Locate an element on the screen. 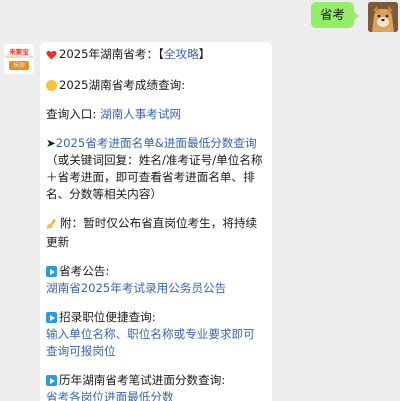 The image size is (400, 401). line-notice: 附：暂时仅公布省直岗位考生，将持续更新 is located at coordinates (156, 233).